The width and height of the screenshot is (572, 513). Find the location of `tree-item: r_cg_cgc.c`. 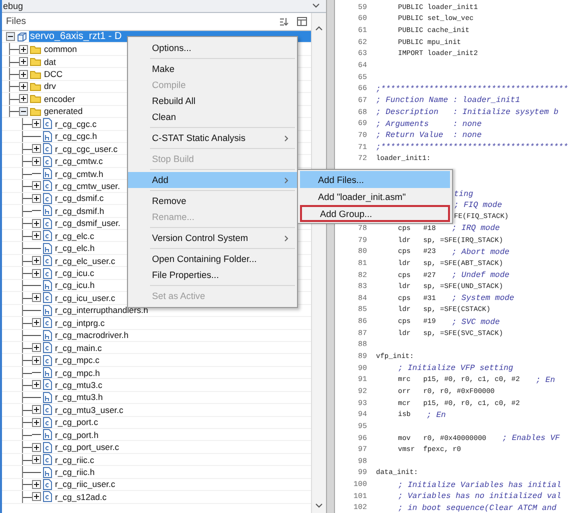

tree-item: r_cg_cgc.c is located at coordinates (76, 123).